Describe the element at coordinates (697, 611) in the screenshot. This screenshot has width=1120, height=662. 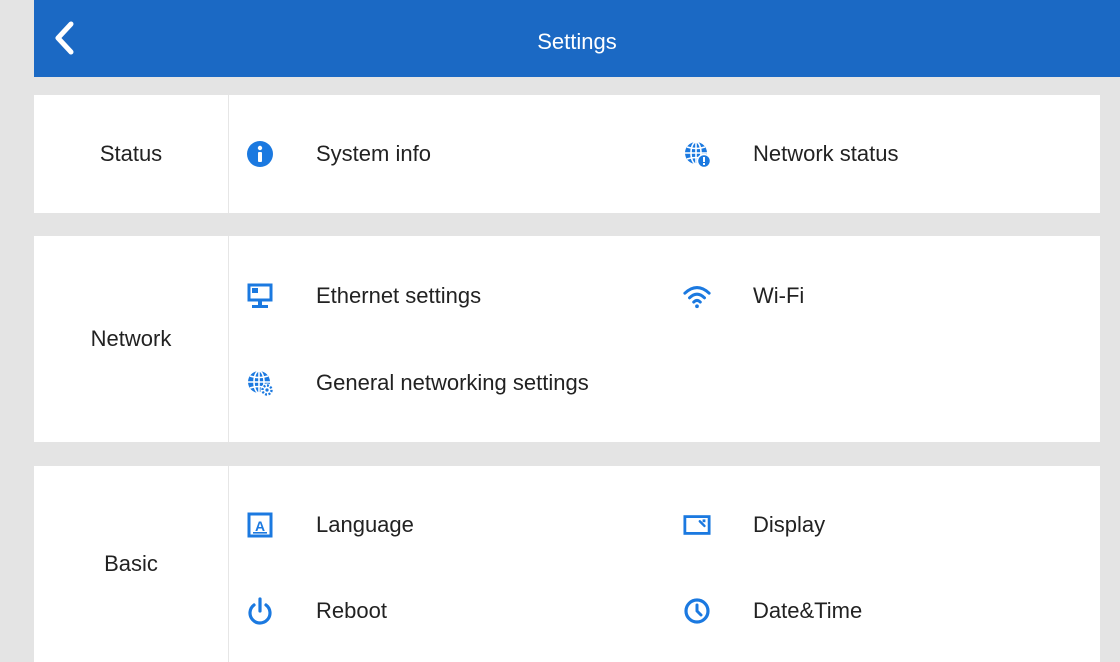
I see `clock-icon` at that location.